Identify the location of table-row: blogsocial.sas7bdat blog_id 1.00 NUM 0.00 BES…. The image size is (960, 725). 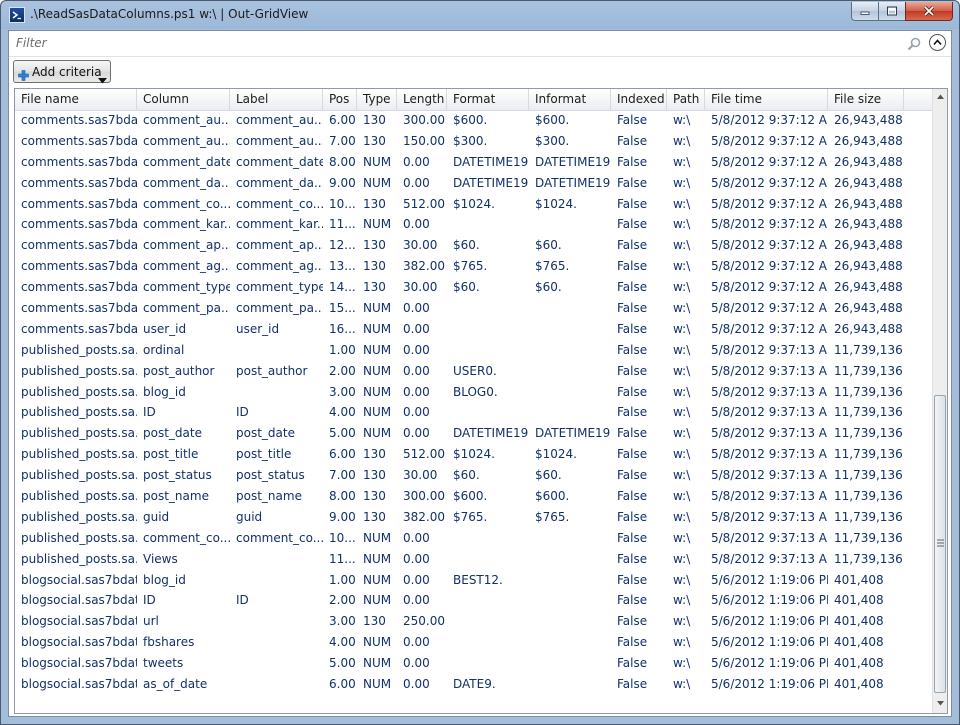
(473, 580).